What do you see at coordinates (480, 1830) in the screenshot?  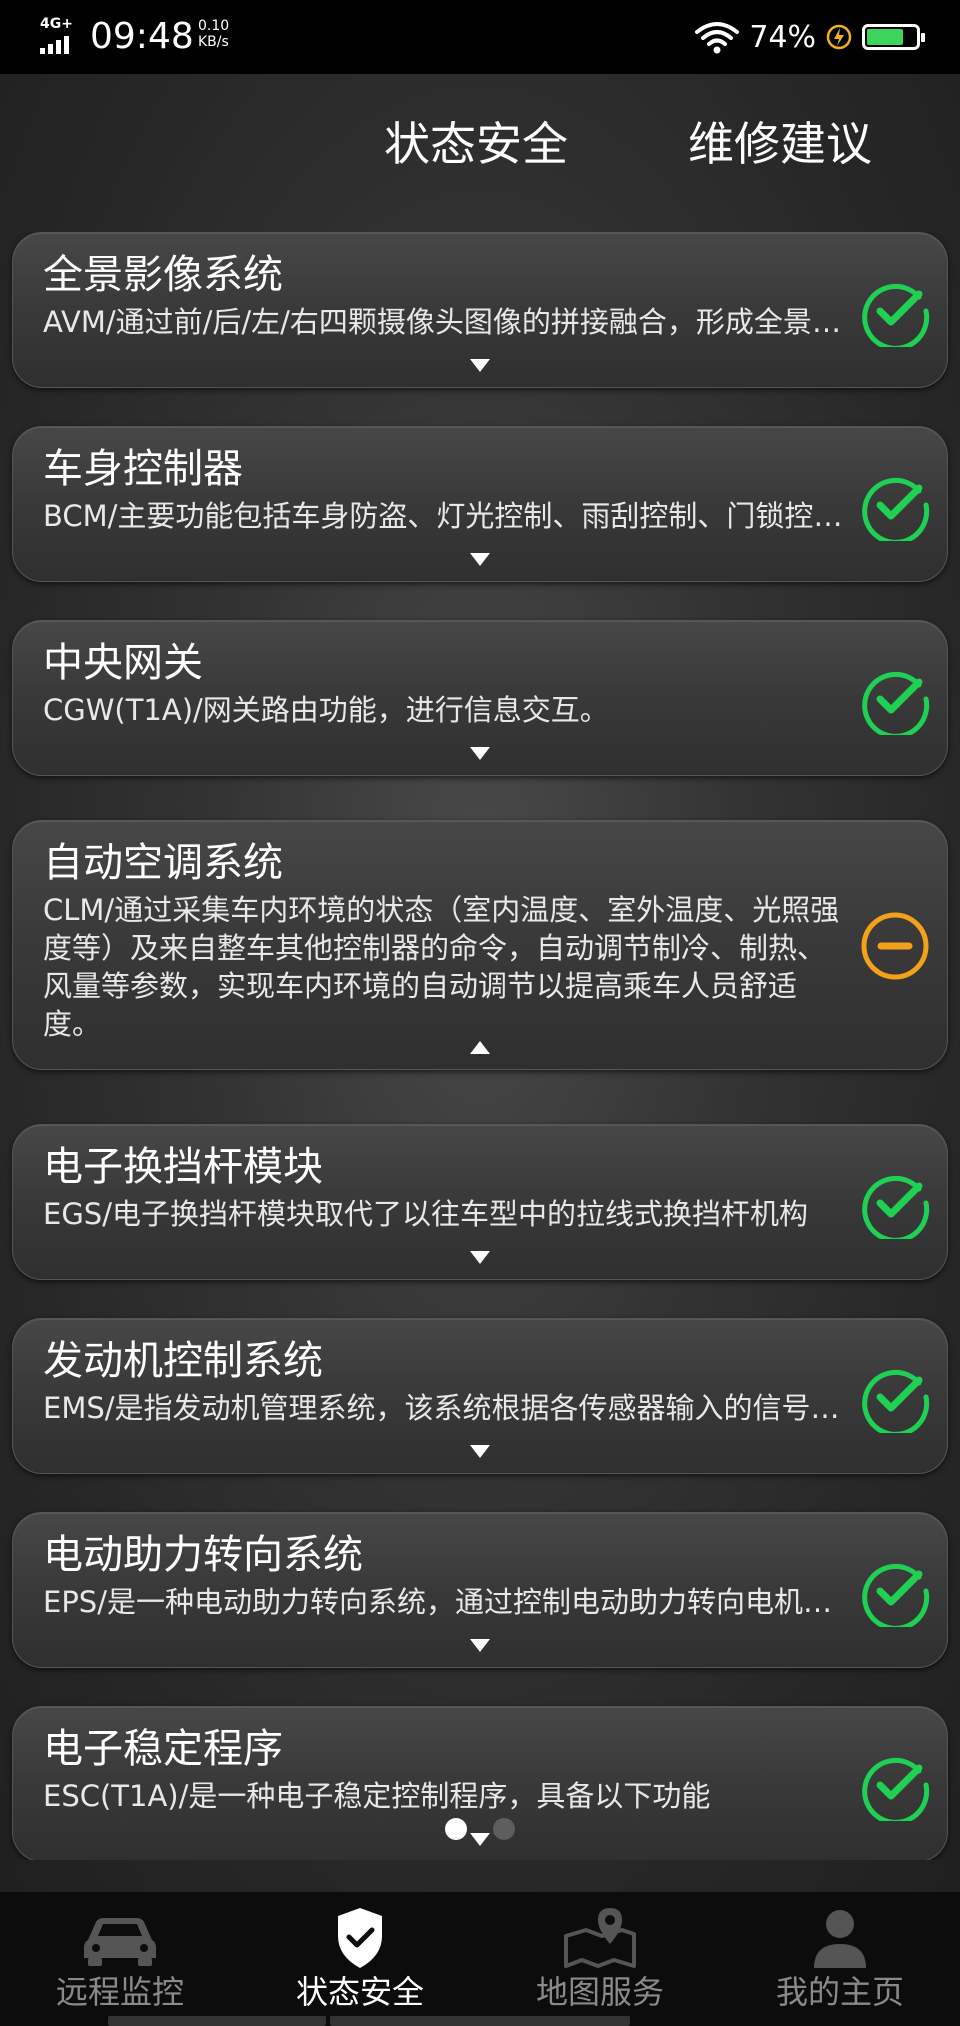 I see `page-indicator` at bounding box center [480, 1830].